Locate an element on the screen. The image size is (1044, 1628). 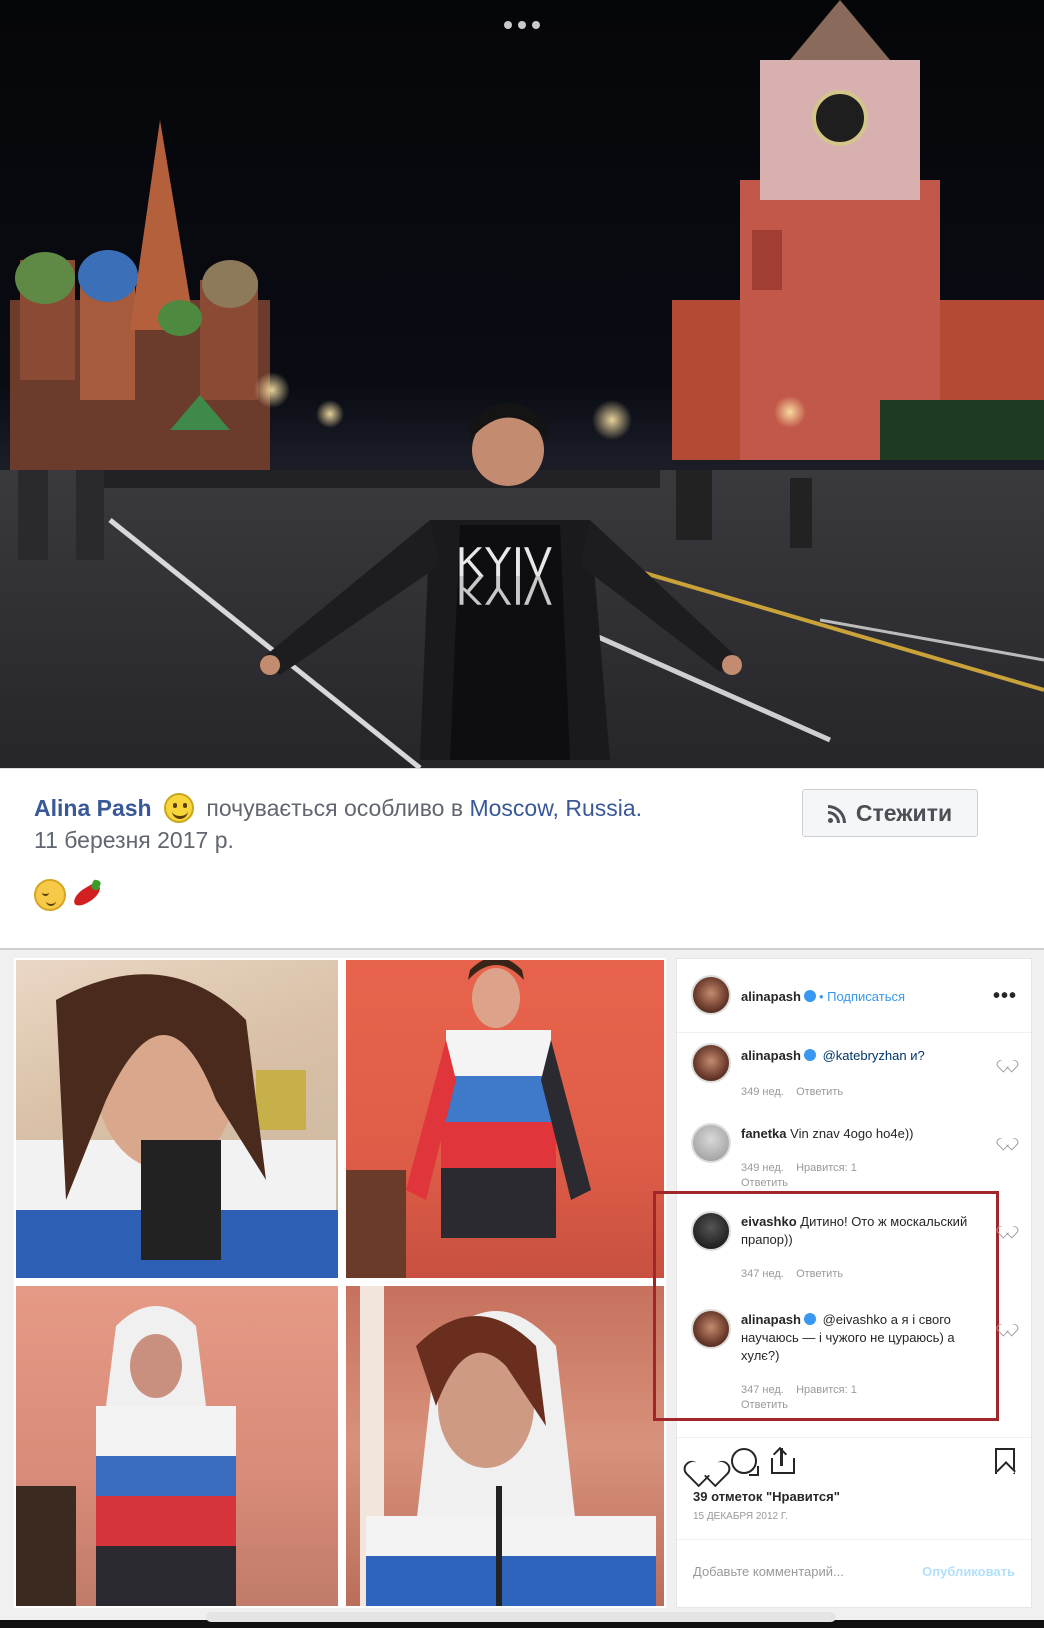
header-username: alinapash is located at coordinates (771, 996).